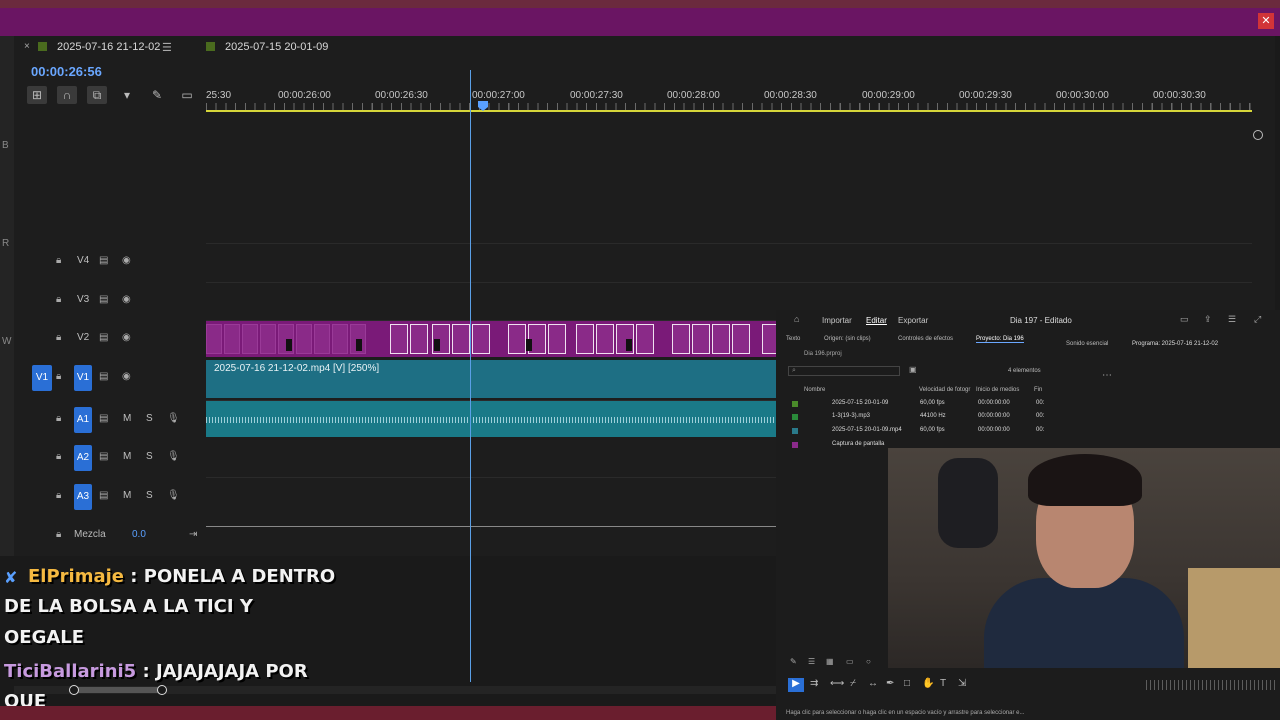 The width and height of the screenshot is (1280, 720). What do you see at coordinates (796, 685) in the screenshot?
I see `selection-tool-icon: ▶` at bounding box center [796, 685].